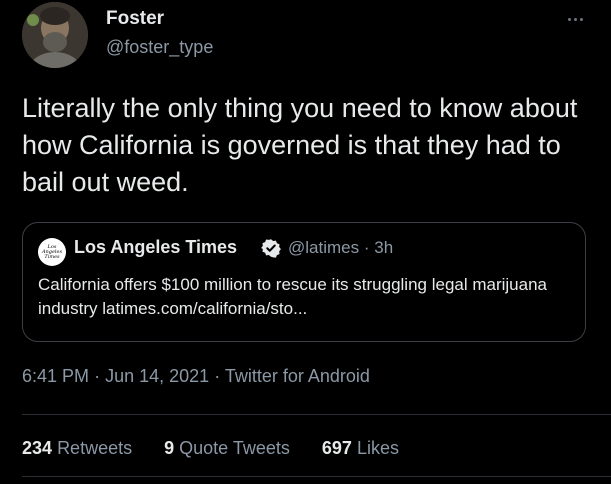 The width and height of the screenshot is (611, 484). What do you see at coordinates (384, 247) in the screenshot?
I see `quoted-age: 3h` at bounding box center [384, 247].